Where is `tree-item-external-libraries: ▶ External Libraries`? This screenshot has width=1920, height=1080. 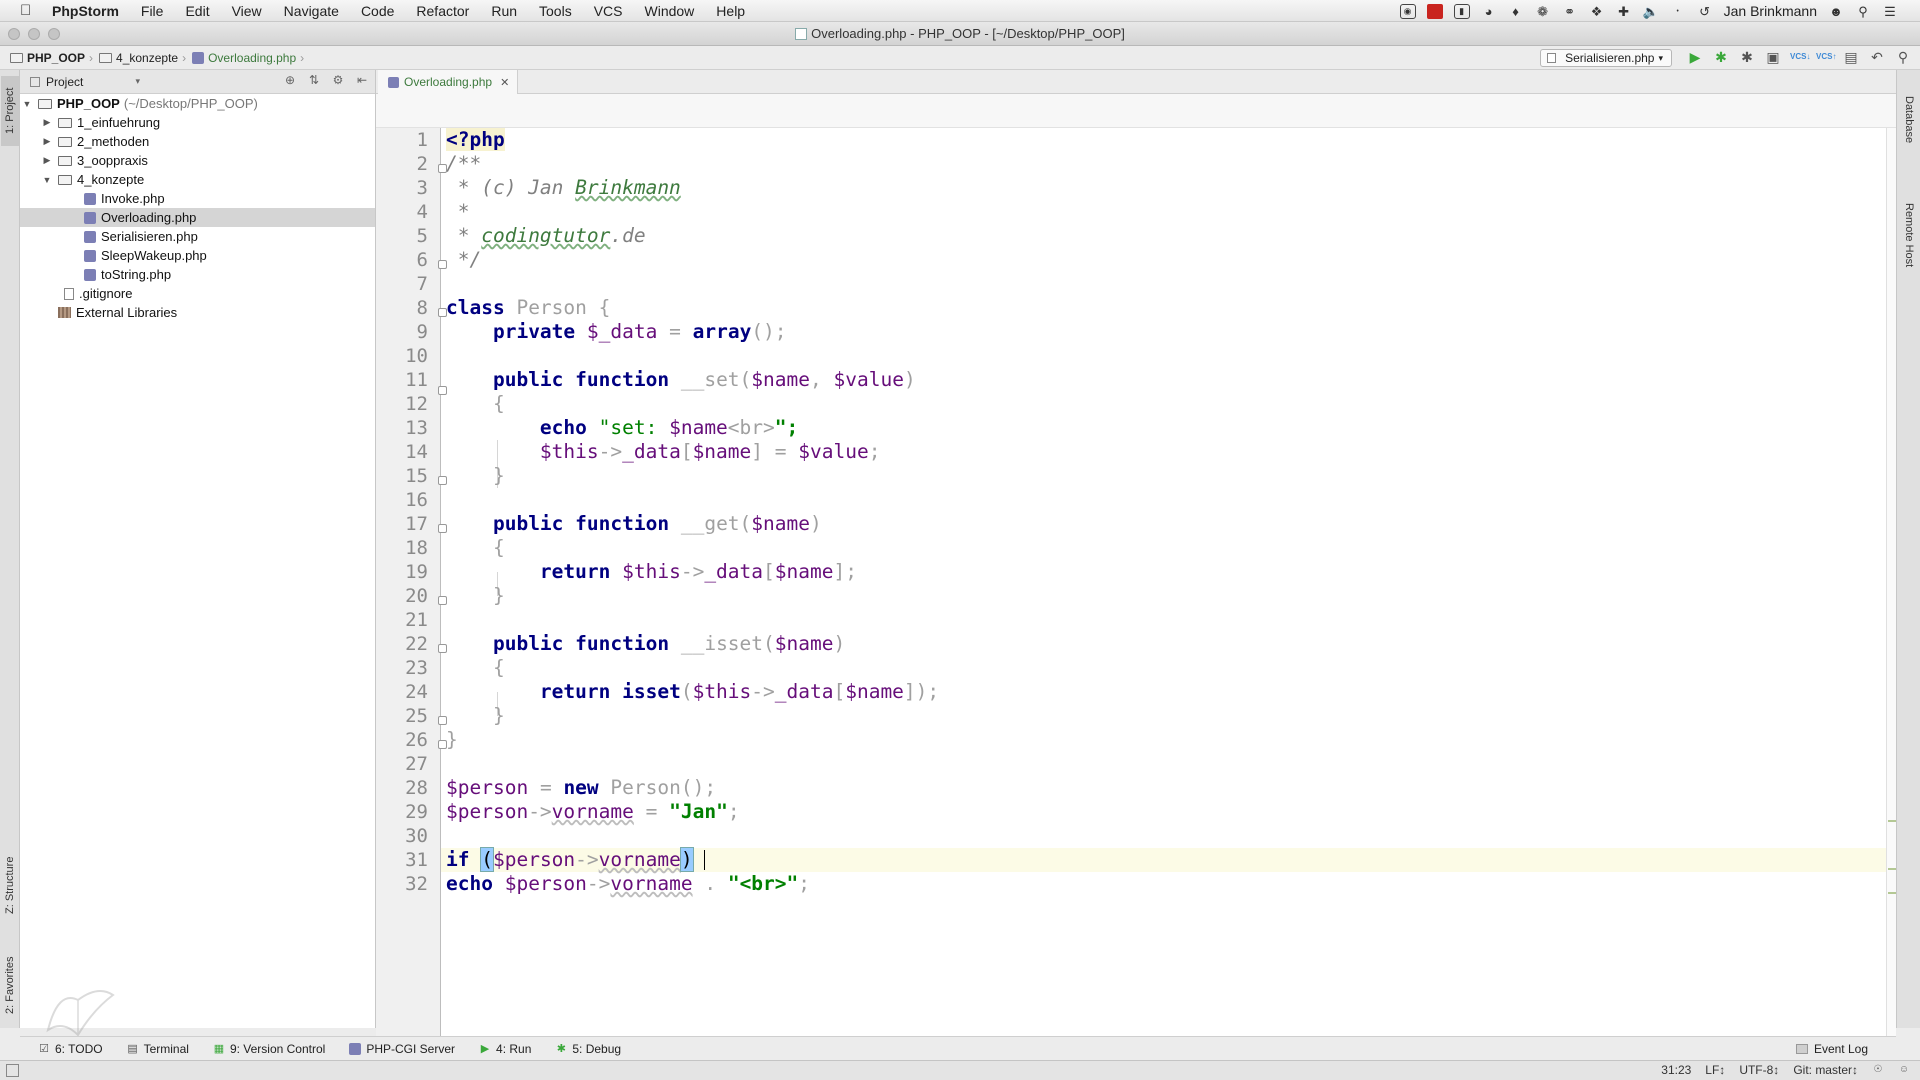 tree-item-external-libraries: ▶ External Libraries is located at coordinates (197, 312).